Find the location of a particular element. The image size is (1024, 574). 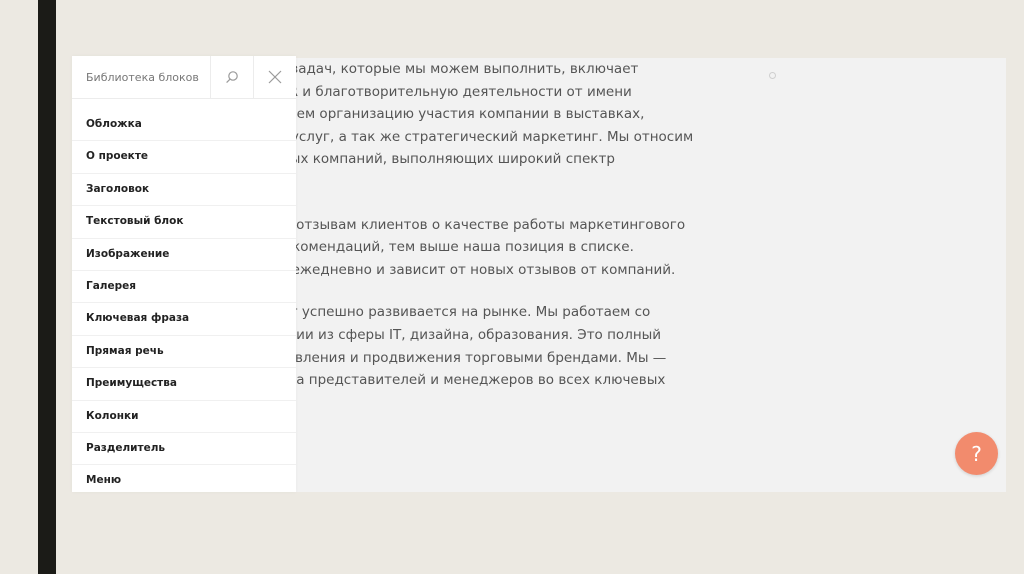

close-icon is located at coordinates (275, 77).